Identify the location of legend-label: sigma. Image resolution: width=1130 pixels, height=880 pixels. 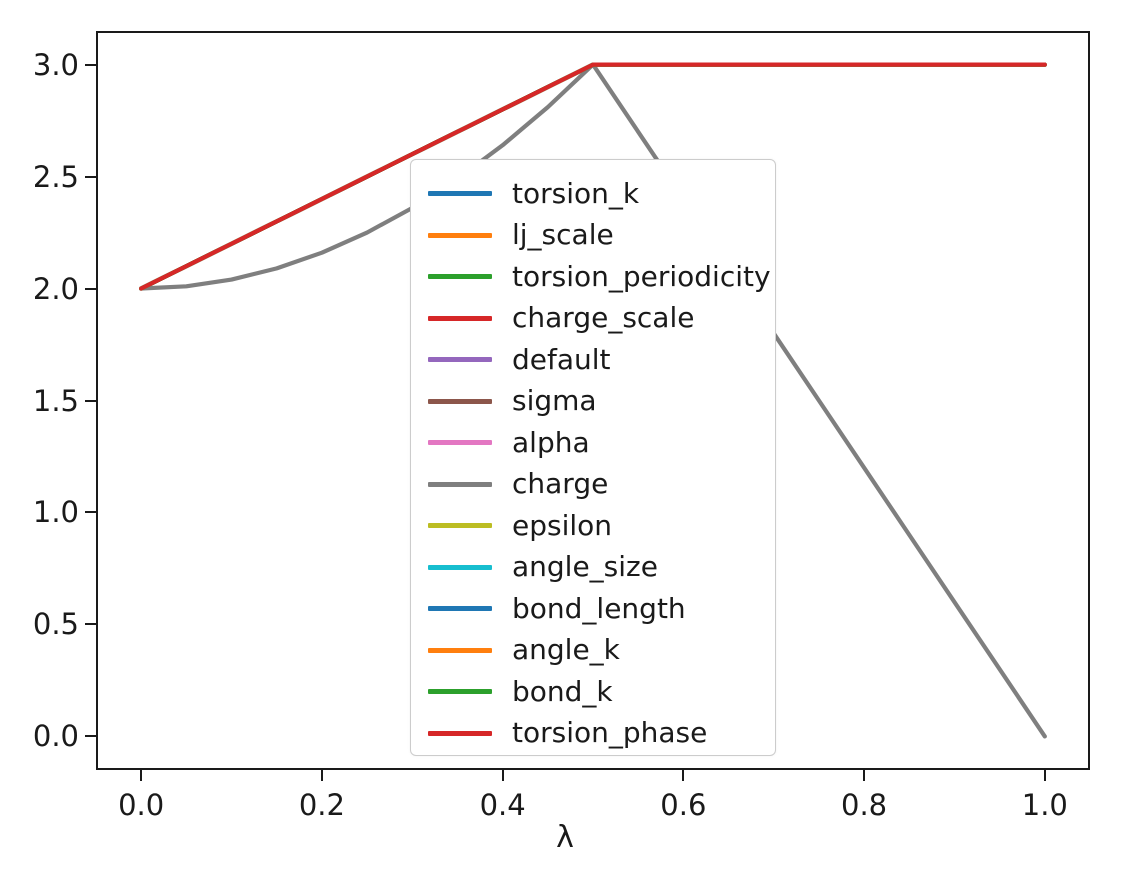
(554, 401).